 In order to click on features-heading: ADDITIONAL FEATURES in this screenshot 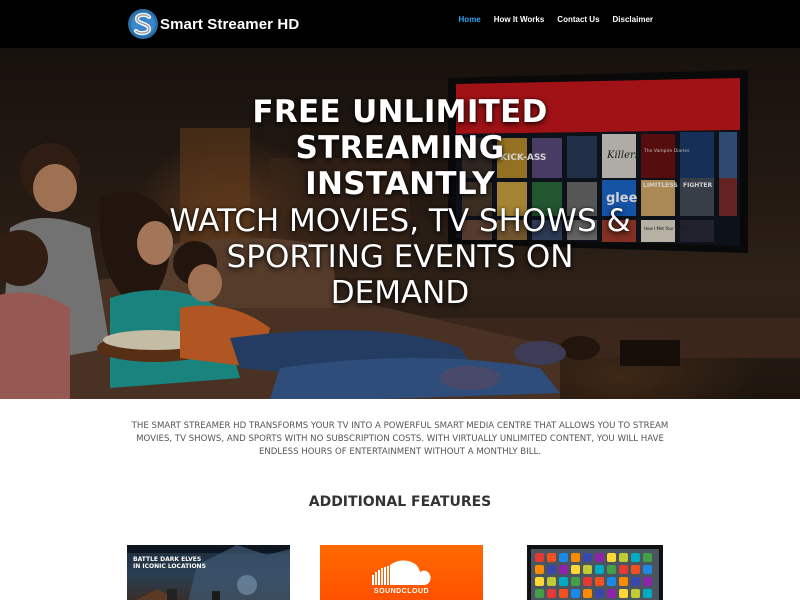, I will do `click(400, 502)`.